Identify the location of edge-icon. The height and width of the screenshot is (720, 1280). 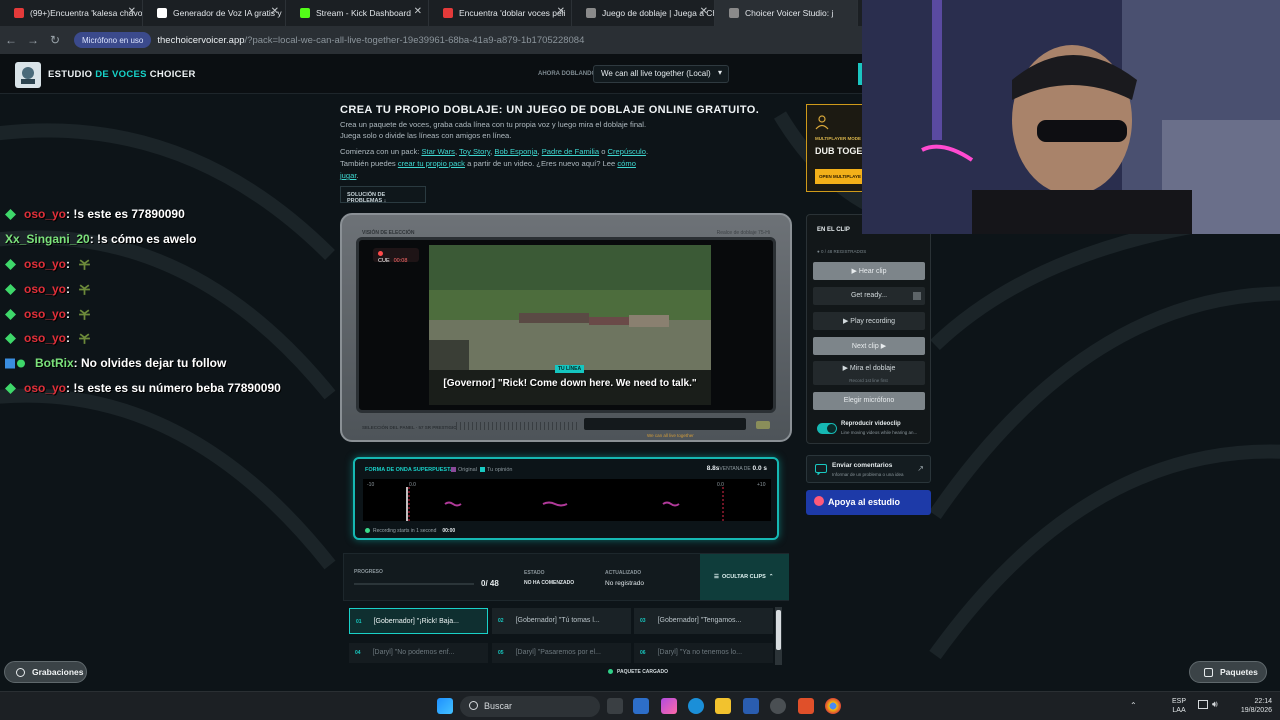
(696, 706).